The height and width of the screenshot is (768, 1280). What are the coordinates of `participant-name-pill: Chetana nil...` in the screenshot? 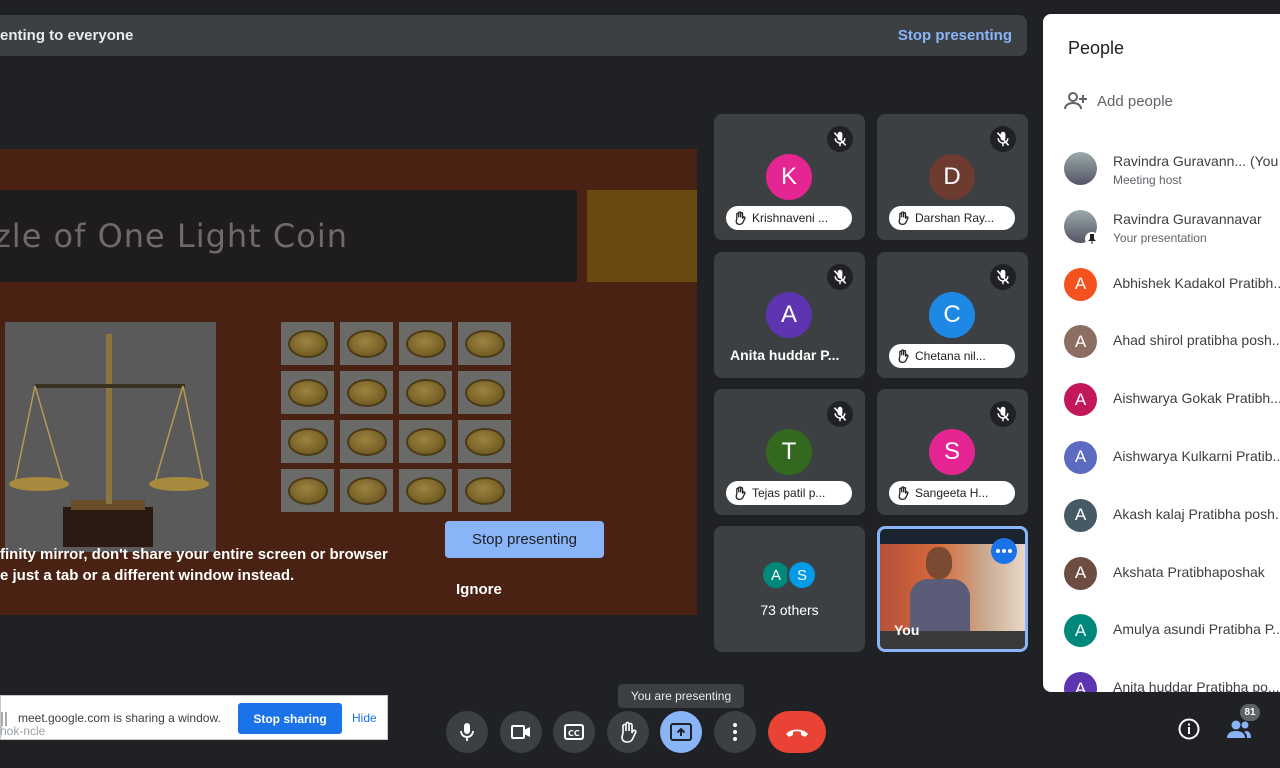 It's located at (952, 356).